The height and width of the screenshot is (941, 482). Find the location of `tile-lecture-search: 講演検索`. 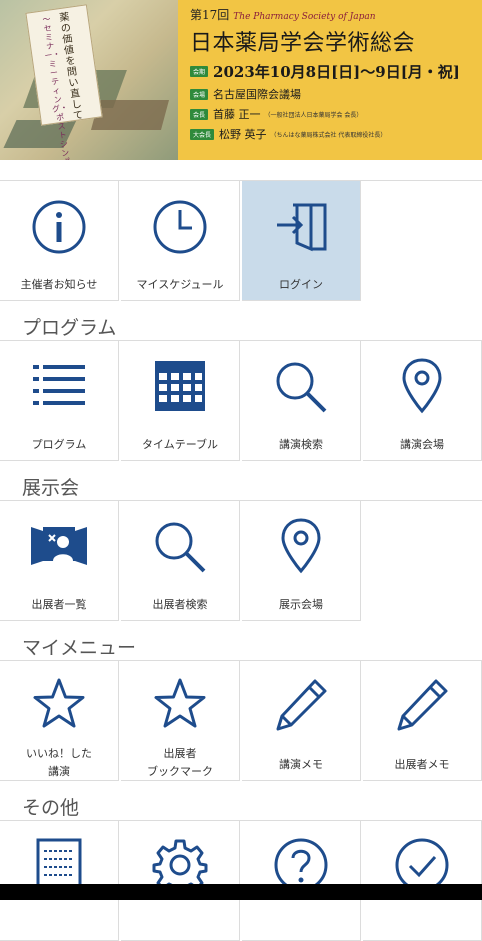

tile-lecture-search: 講演検索 is located at coordinates (301, 401).